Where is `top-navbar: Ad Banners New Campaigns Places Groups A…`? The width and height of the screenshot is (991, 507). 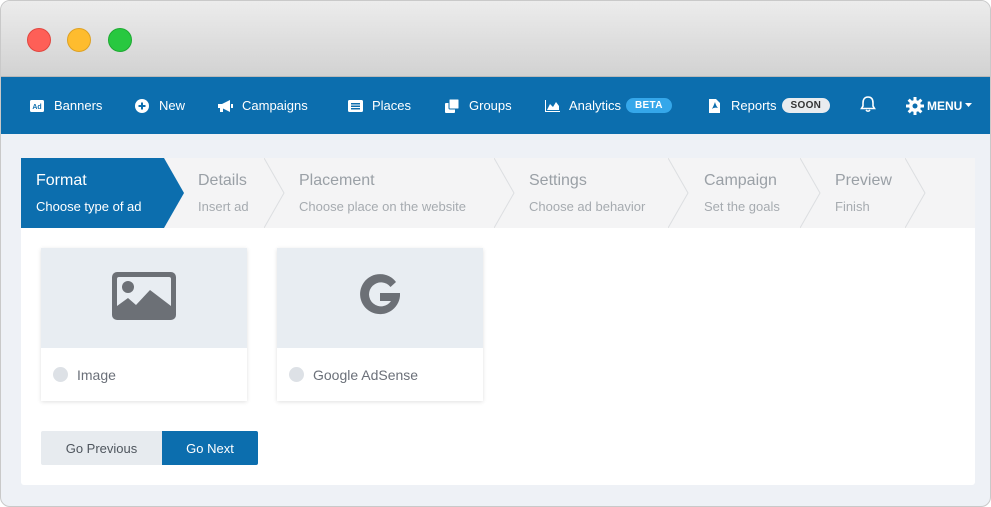
top-navbar: Ad Banners New Campaigns Places Groups A… is located at coordinates (495, 105).